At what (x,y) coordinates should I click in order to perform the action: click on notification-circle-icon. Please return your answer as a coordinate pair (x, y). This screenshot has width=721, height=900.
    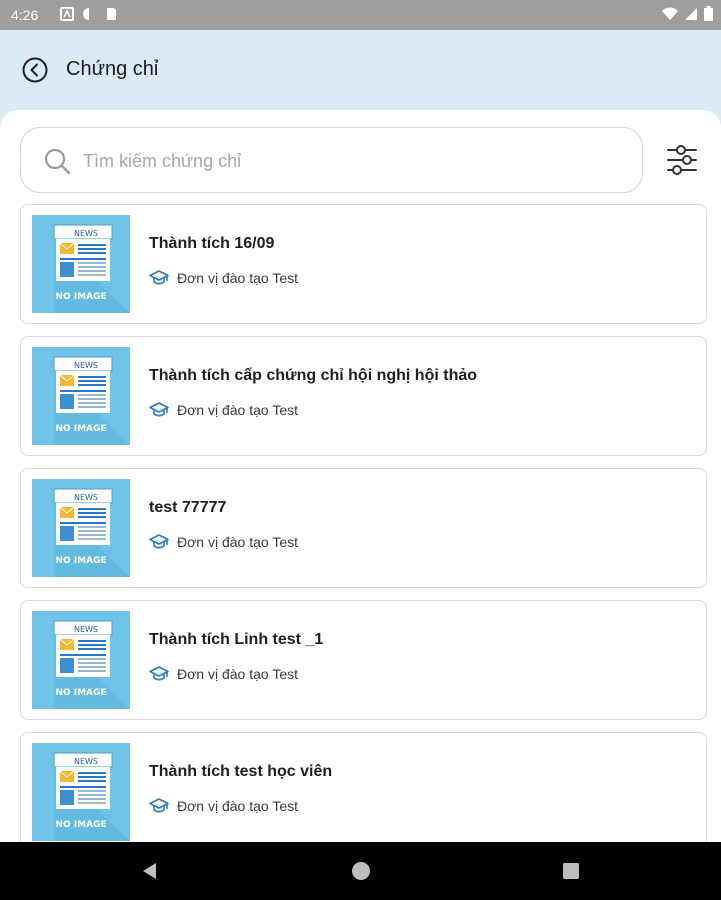
    Looking at the image, I should click on (89, 14).